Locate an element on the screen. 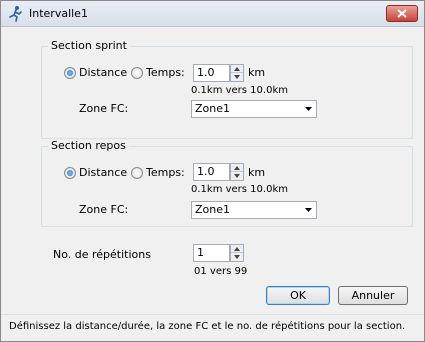  repos-range: 0.1km vers 10.0km is located at coordinates (239, 189).